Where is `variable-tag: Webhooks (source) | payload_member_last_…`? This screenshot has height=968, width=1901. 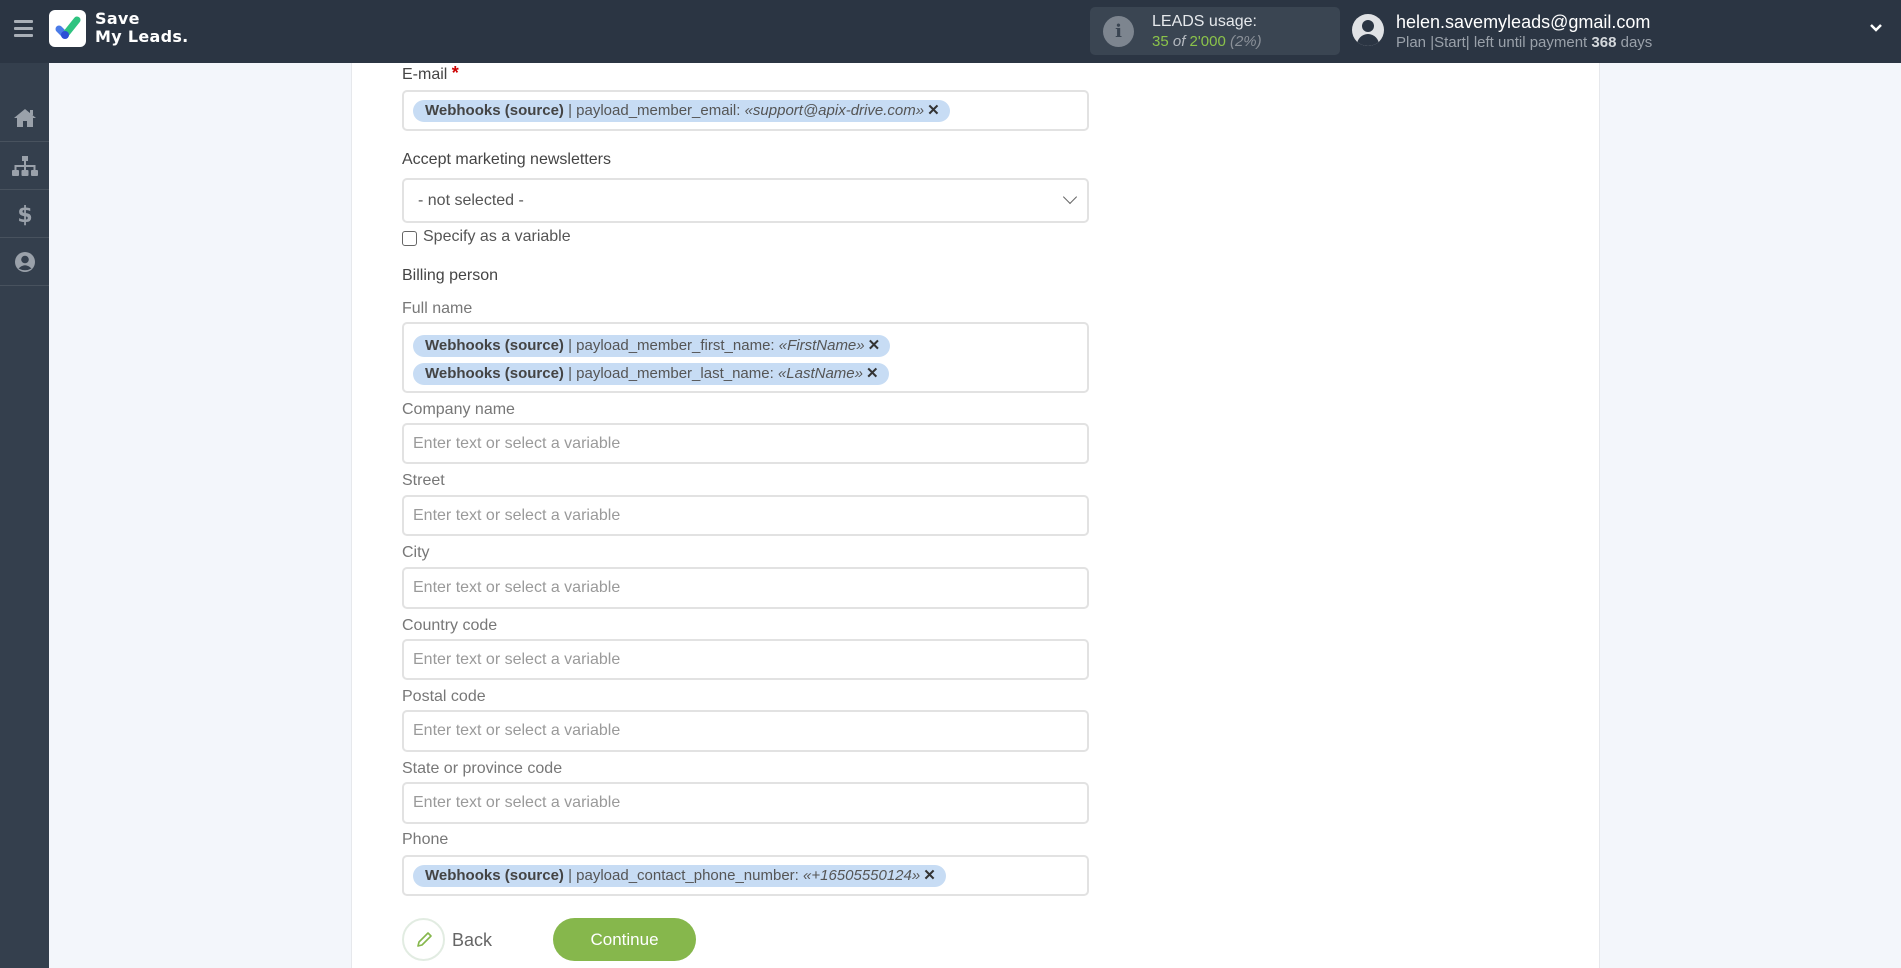
variable-tag: Webhooks (source) | payload_member_last_… is located at coordinates (651, 374).